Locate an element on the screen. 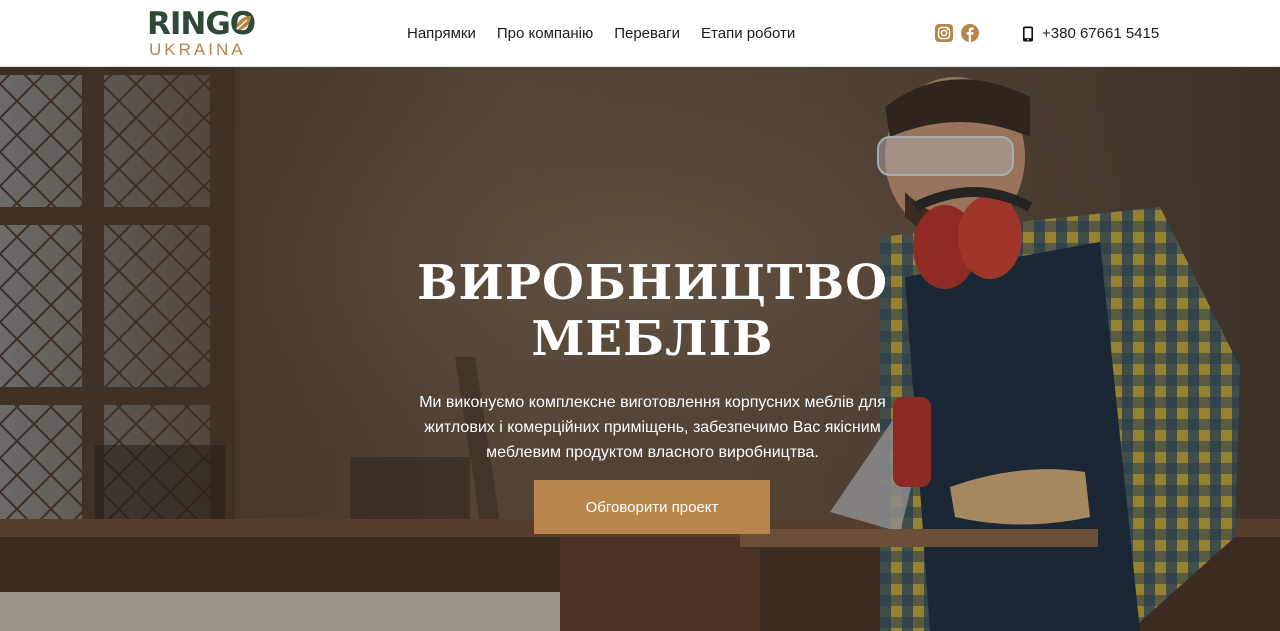  nav-item-about: Про компанію is located at coordinates (545, 34).